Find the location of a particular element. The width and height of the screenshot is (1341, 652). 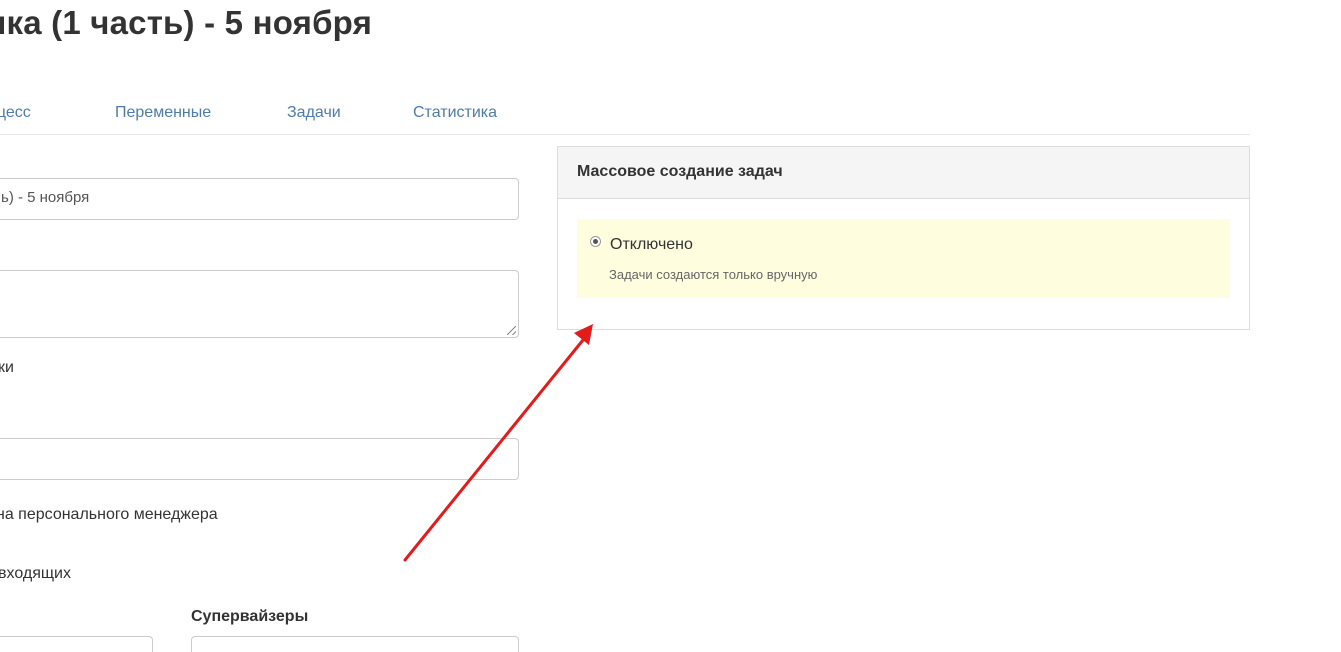

tab-tasks: Задачи is located at coordinates (314, 113).